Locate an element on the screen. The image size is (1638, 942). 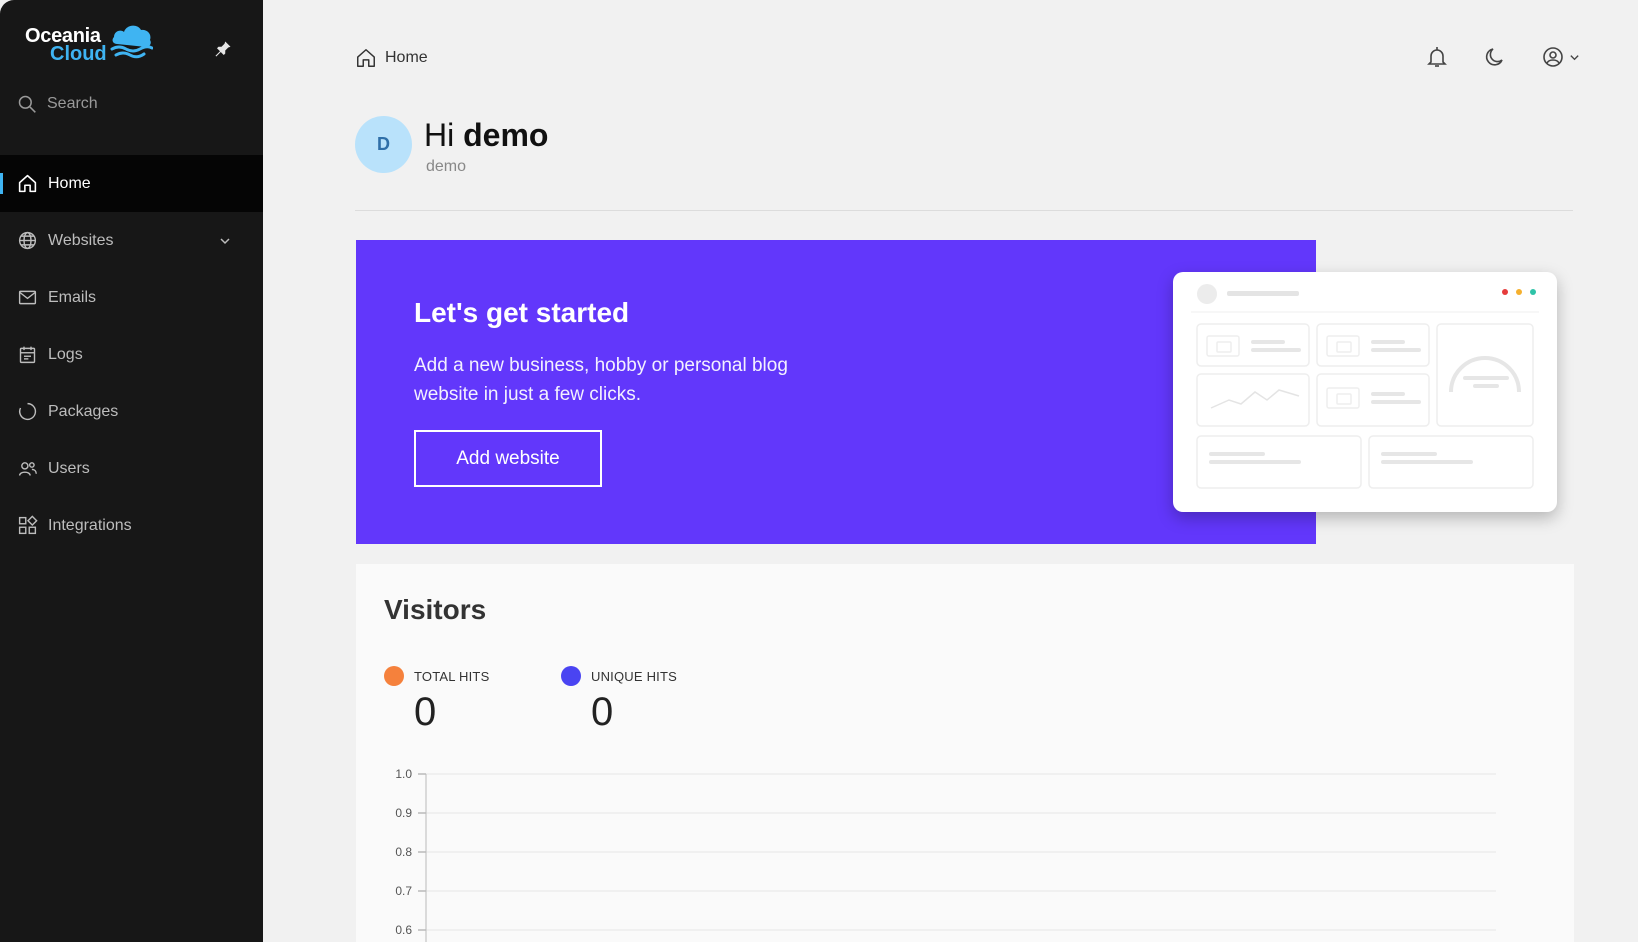
unique-hits-stat: UNIQUE HITS 0 is located at coordinates (619, 700).